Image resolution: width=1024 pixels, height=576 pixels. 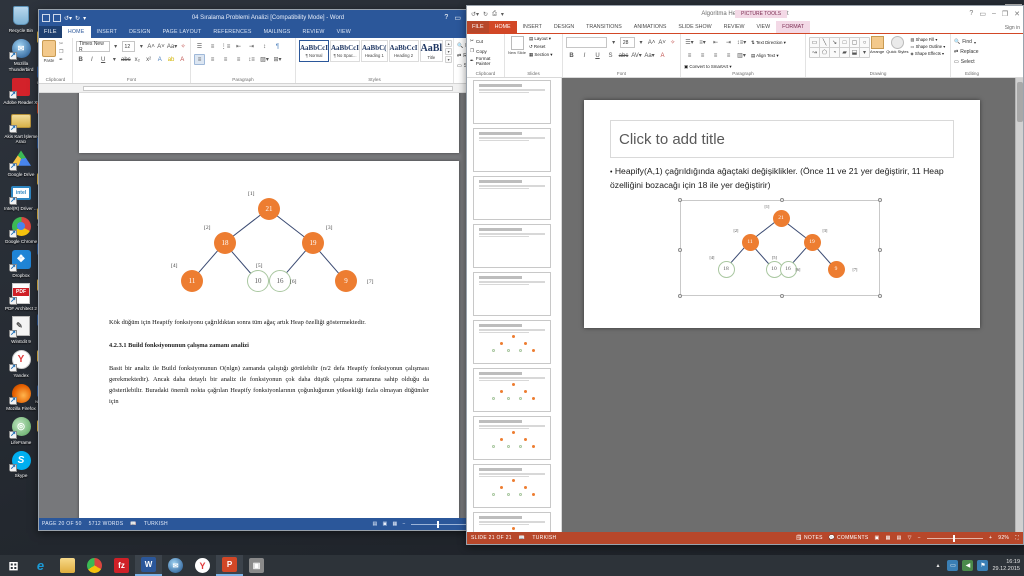 I want to click on change-case-icon: Aa▾, so click(x=172, y=46).